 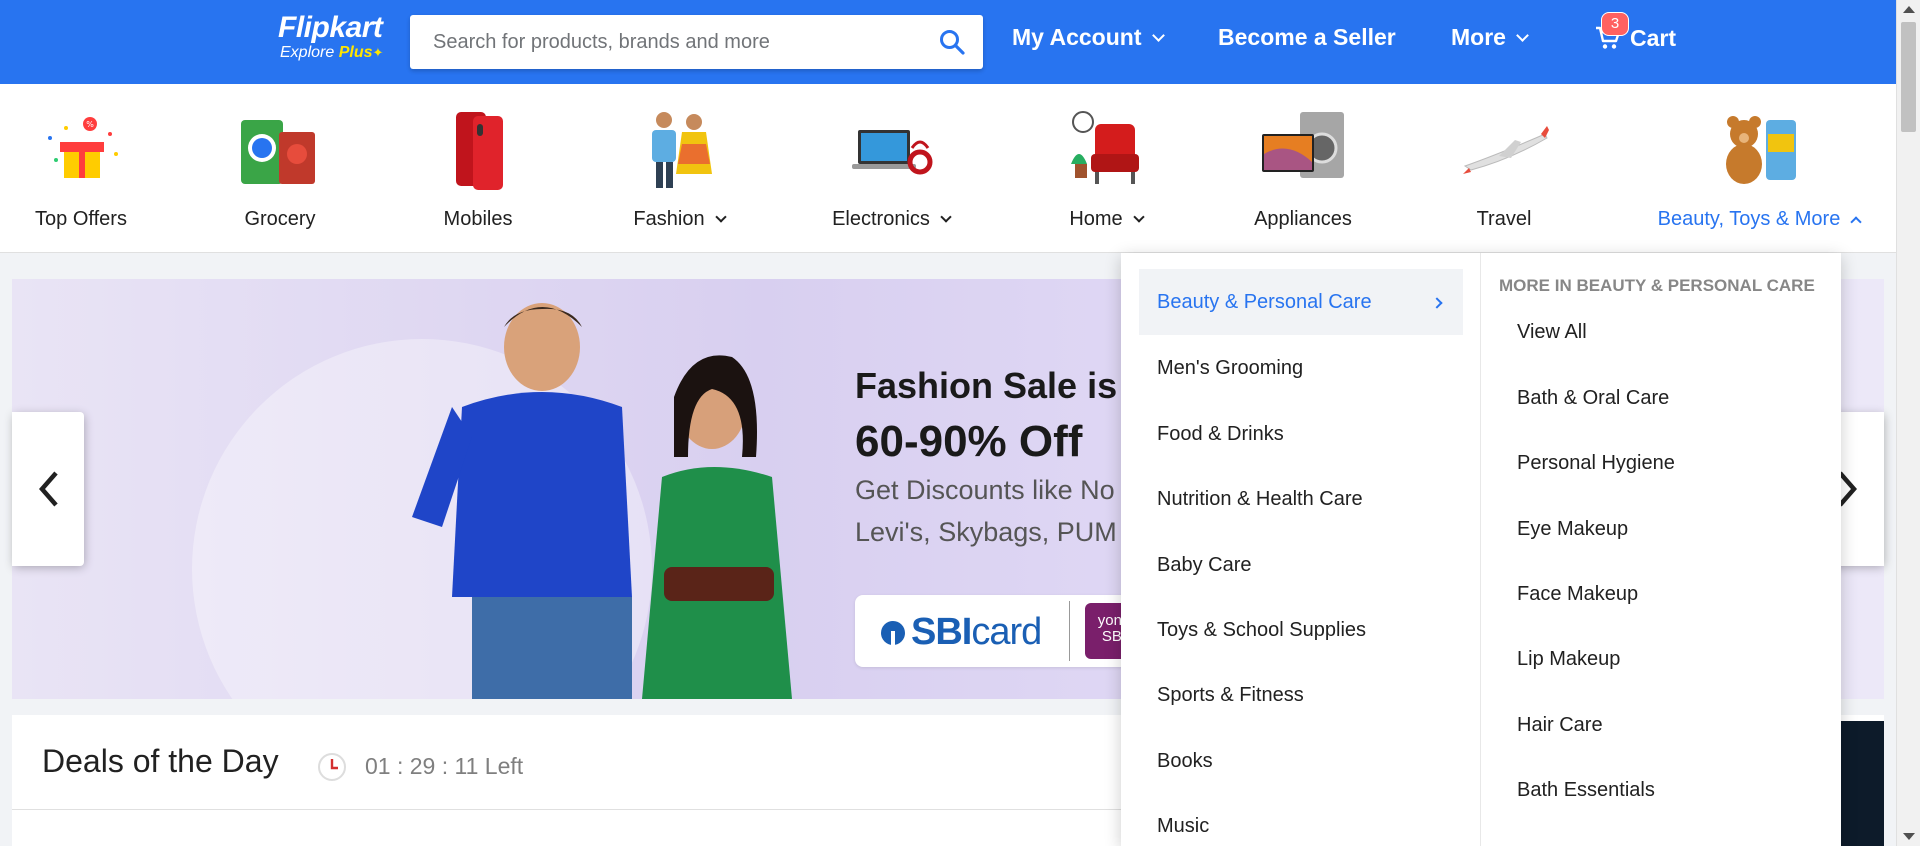 I want to click on plus-star-icon: ✦, so click(x=378, y=52).